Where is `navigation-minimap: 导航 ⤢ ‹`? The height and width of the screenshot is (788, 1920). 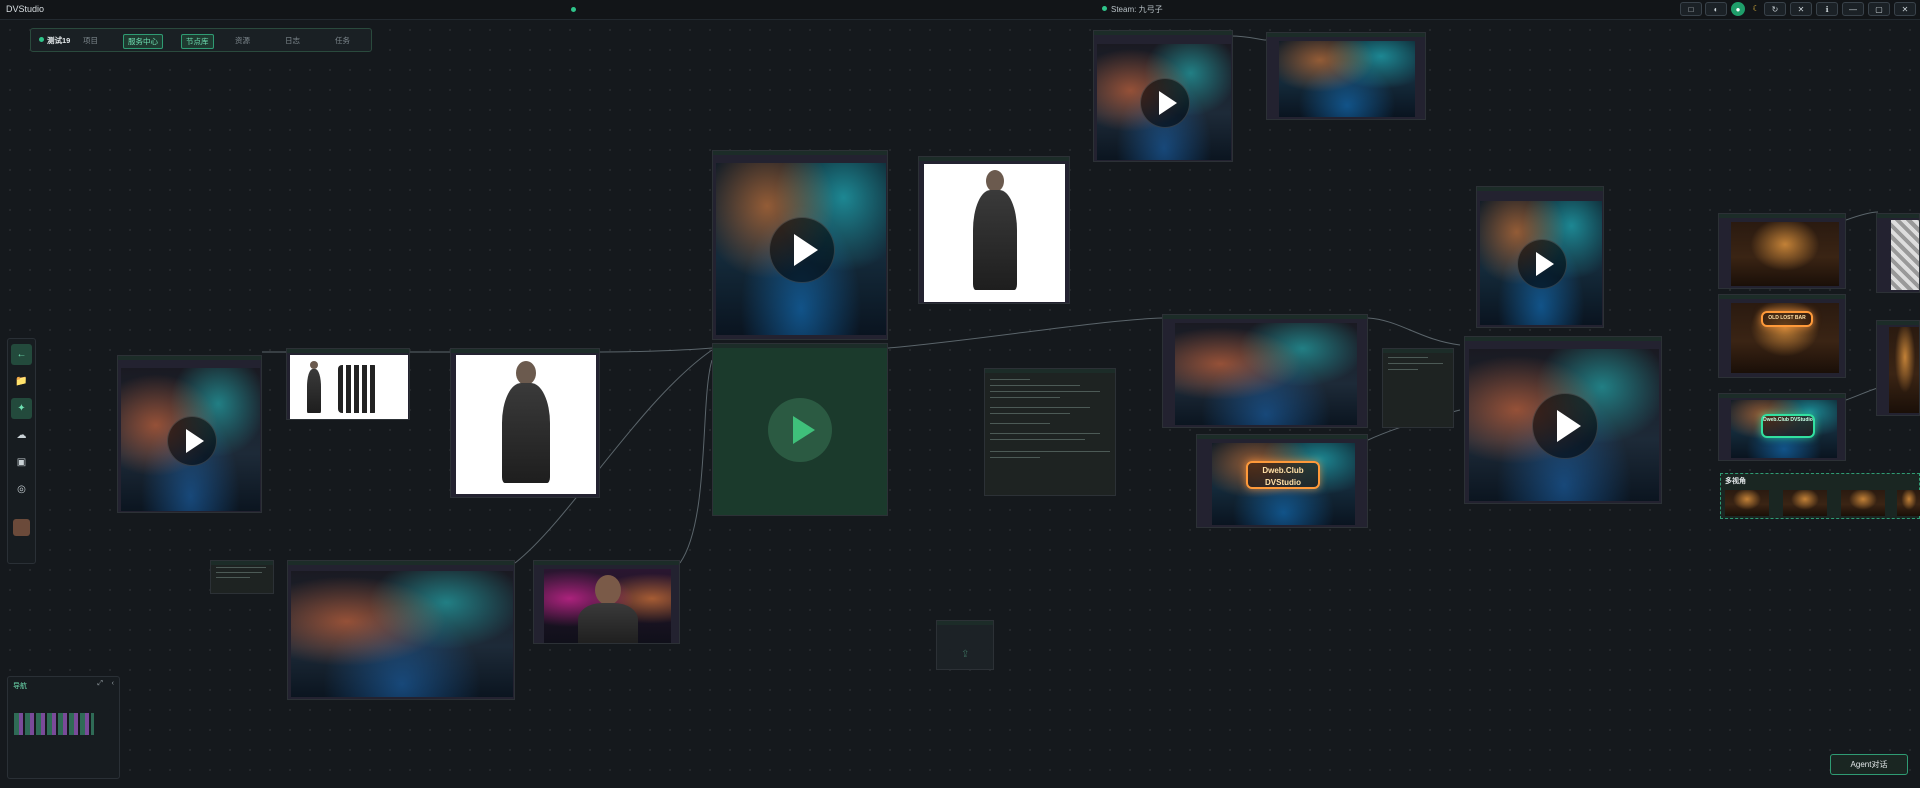 navigation-minimap: 导航 ⤢ ‹ is located at coordinates (63, 727).